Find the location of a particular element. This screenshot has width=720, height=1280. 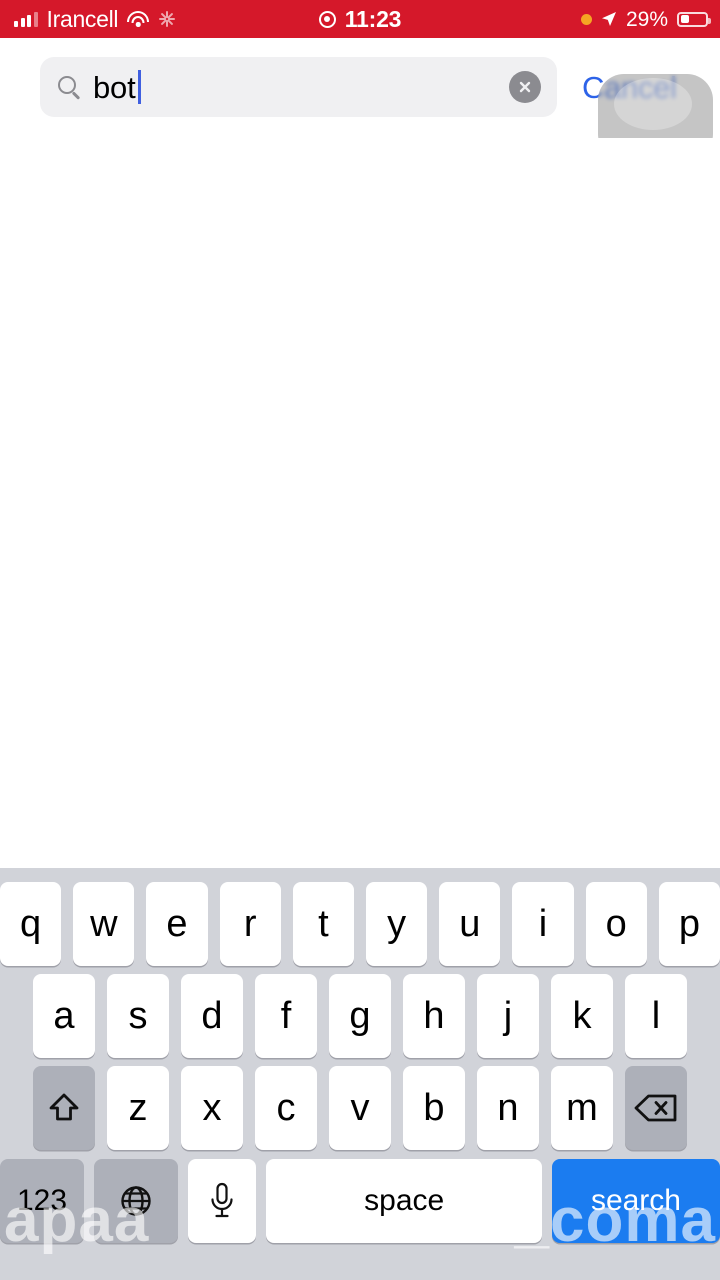

search-key: search is located at coordinates (635, 1201).